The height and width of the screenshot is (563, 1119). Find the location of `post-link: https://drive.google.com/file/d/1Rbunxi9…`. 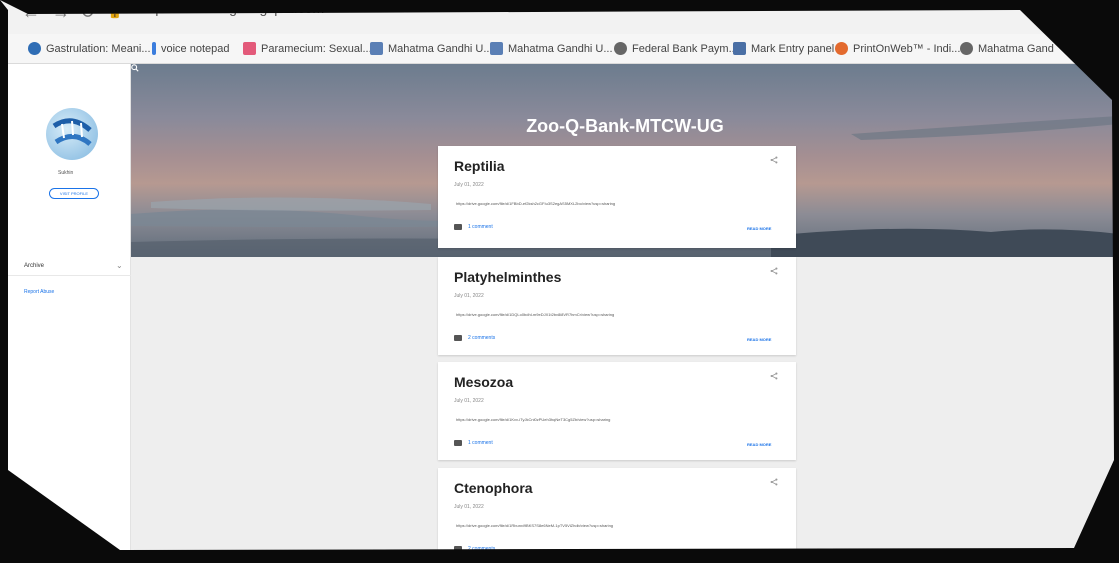

post-link: https://drive.google.com/file/d/1Rbunxi9… is located at coordinates (534, 525).